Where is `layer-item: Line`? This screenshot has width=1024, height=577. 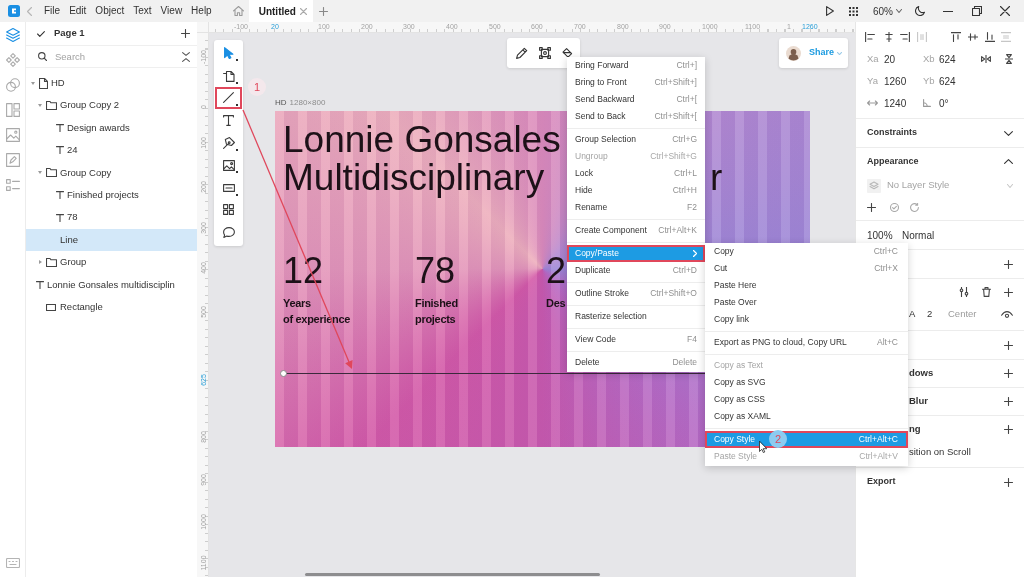
layer-item: Line is located at coordinates (111, 240).